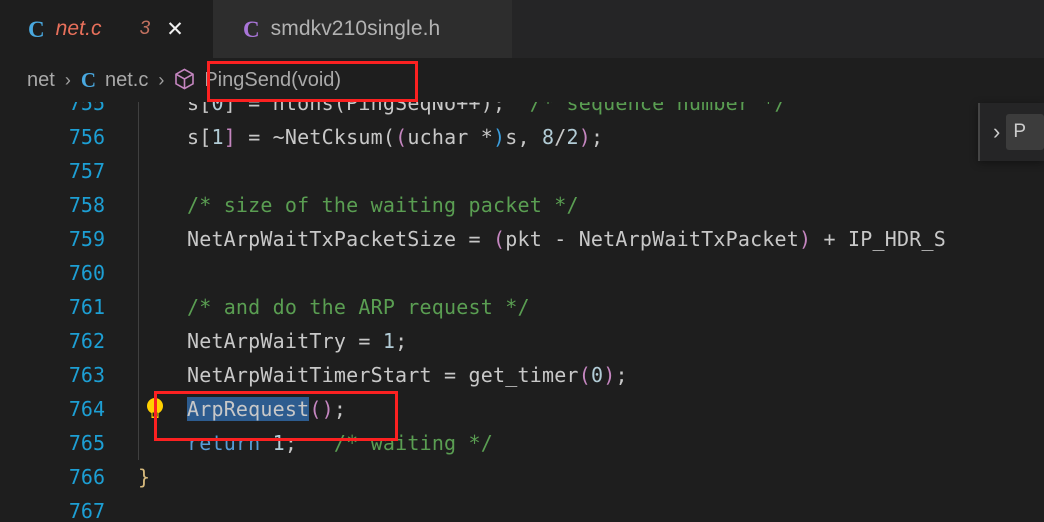  I want to click on line-content: ArpRequest();, so click(266, 409).